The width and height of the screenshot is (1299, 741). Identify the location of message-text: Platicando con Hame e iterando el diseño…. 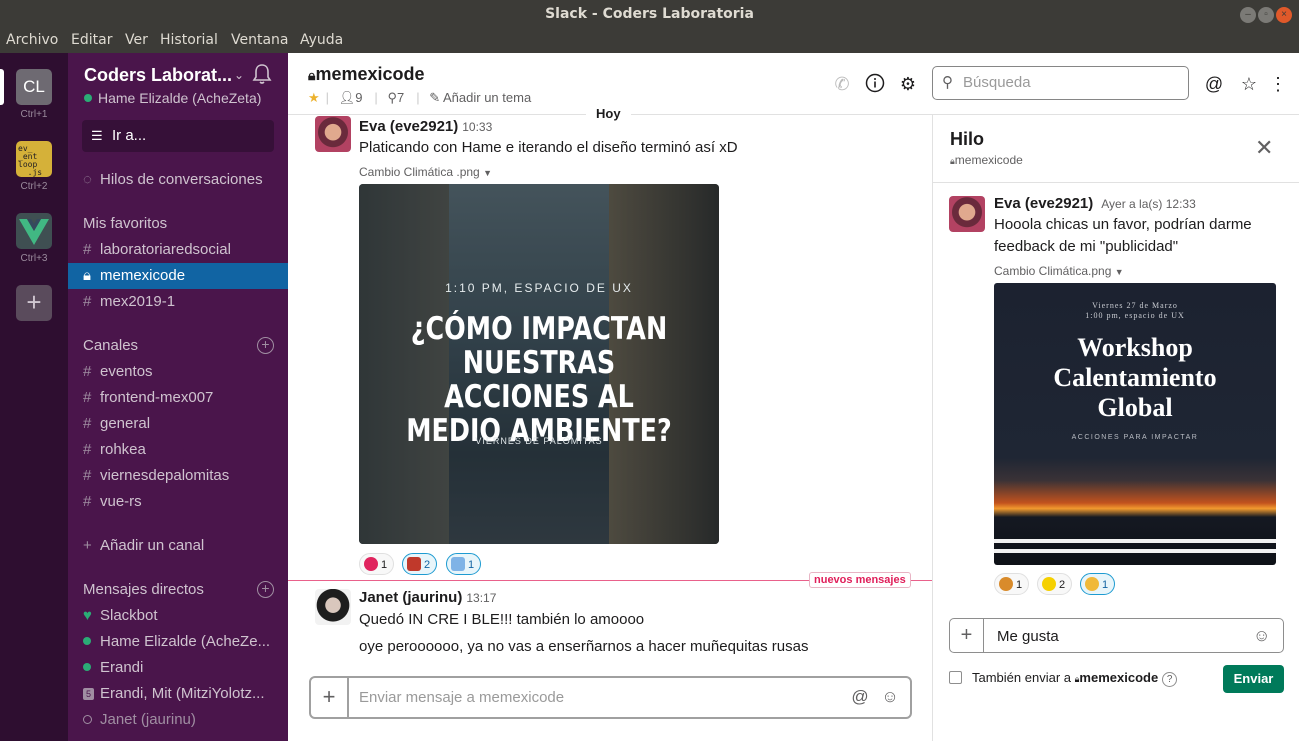
(548, 147).